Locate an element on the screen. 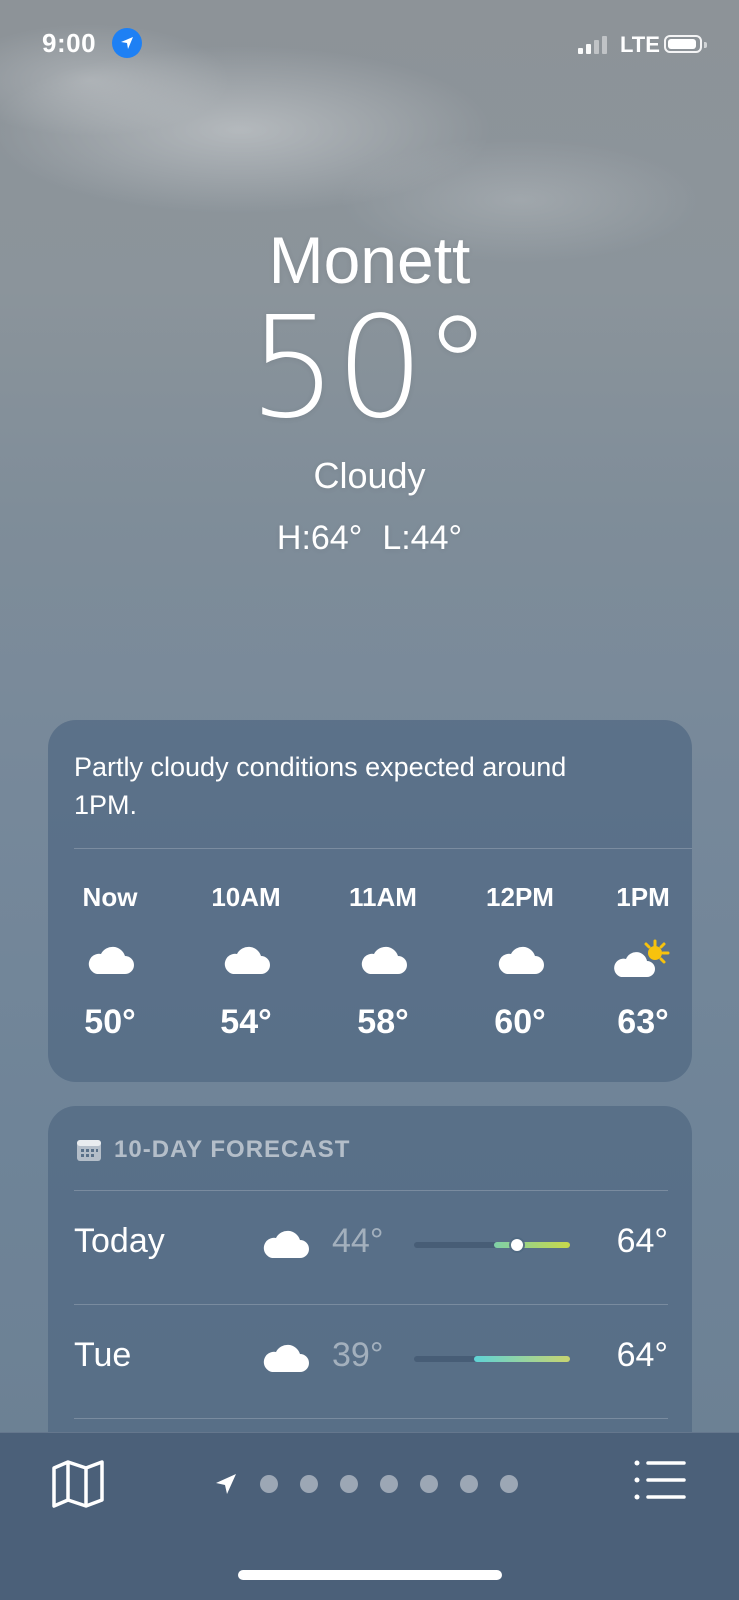  hour-temp: 54° is located at coordinates (246, 1022).